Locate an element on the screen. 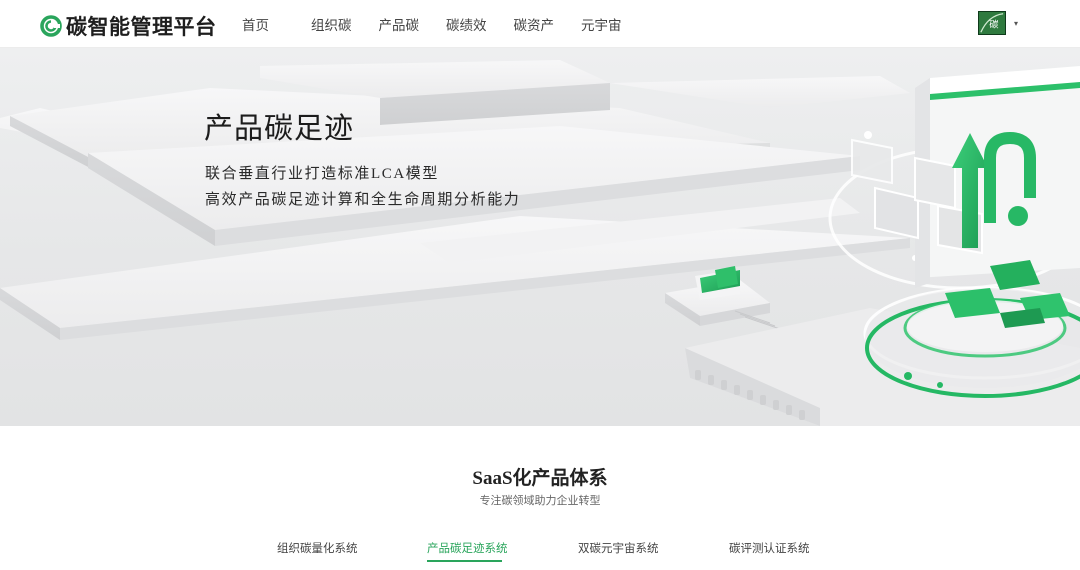 The height and width of the screenshot is (570, 1080). avatar: 碳 is located at coordinates (991, 23).